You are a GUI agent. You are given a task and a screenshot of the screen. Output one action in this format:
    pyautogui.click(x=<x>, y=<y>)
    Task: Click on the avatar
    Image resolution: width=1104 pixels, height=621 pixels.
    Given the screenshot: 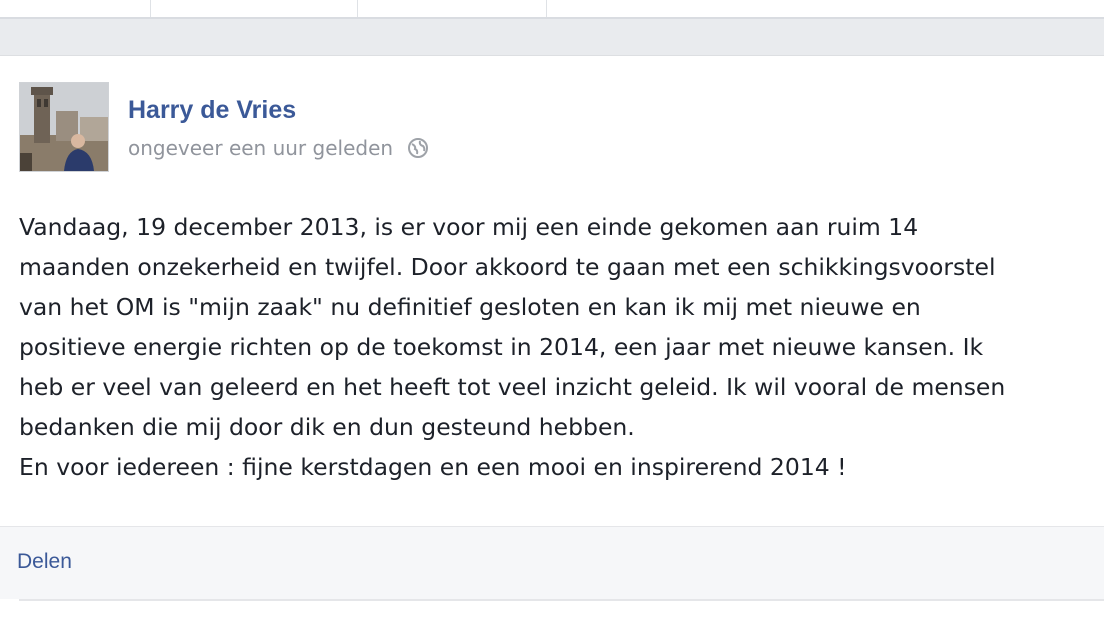 What is the action you would take?
    pyautogui.click(x=64, y=127)
    